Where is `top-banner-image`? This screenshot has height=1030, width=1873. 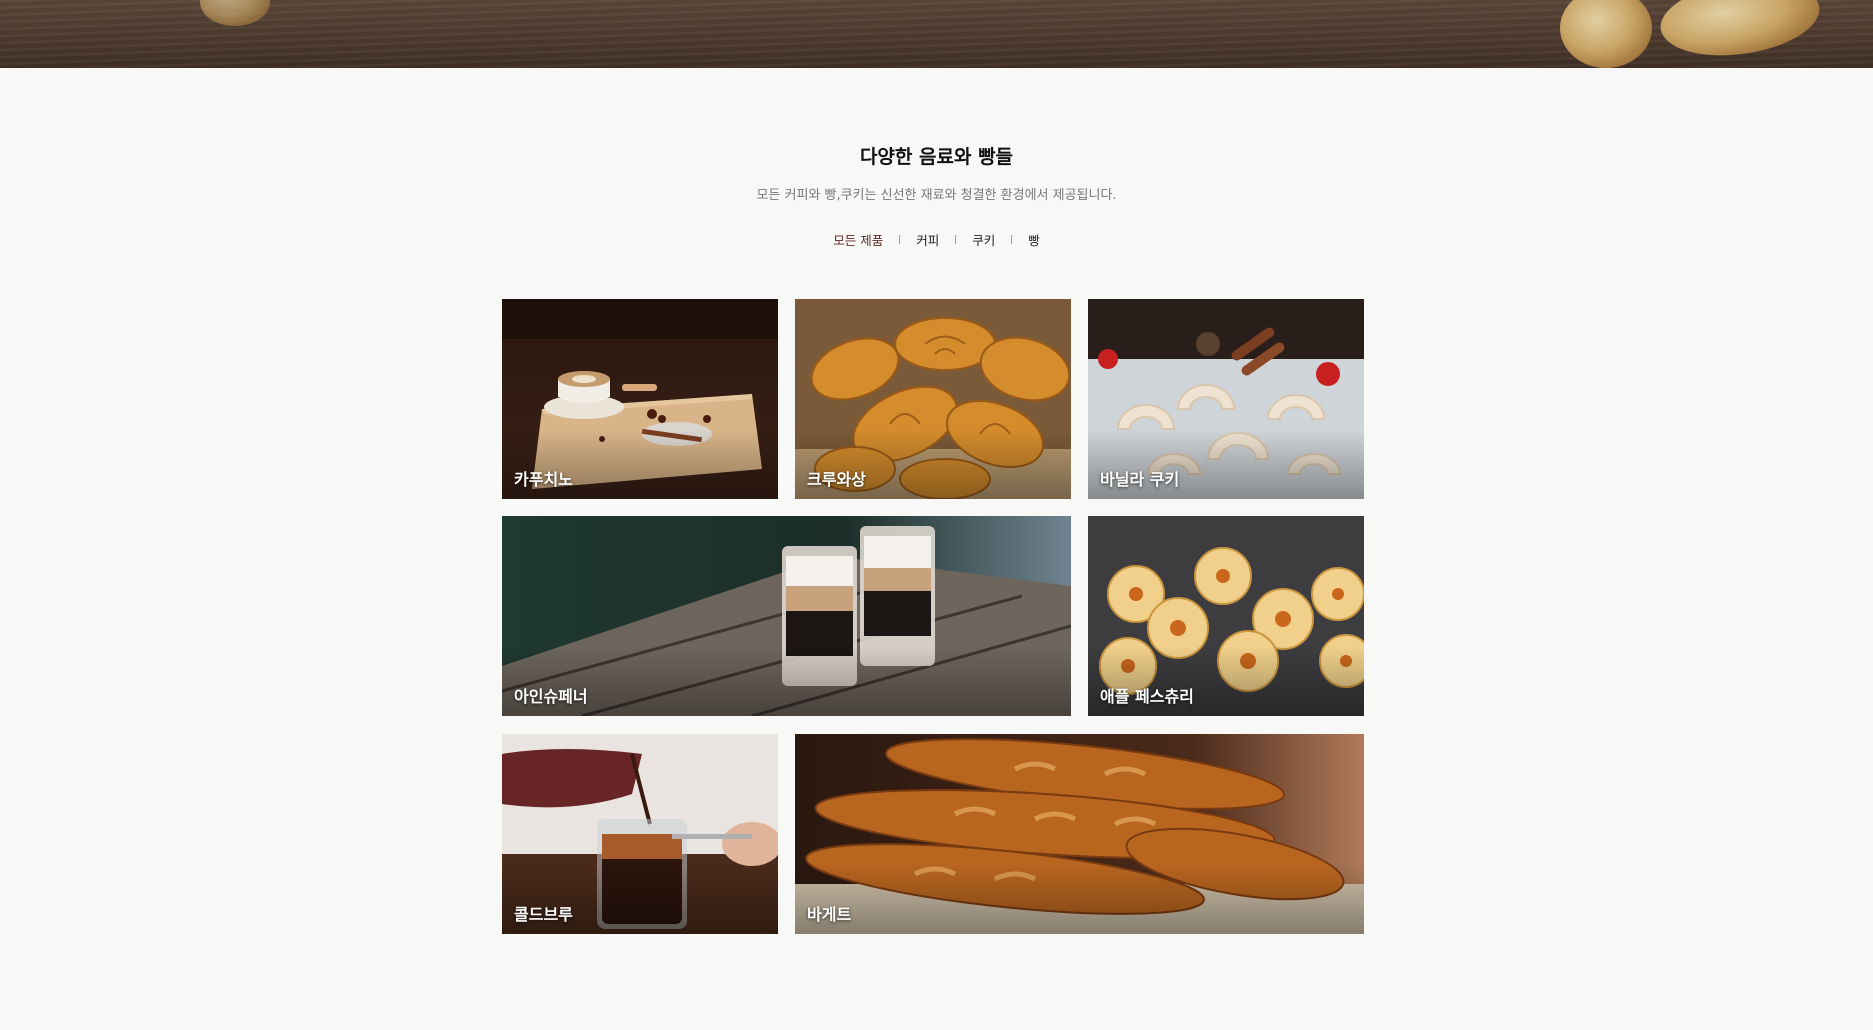
top-banner-image is located at coordinates (936, 34).